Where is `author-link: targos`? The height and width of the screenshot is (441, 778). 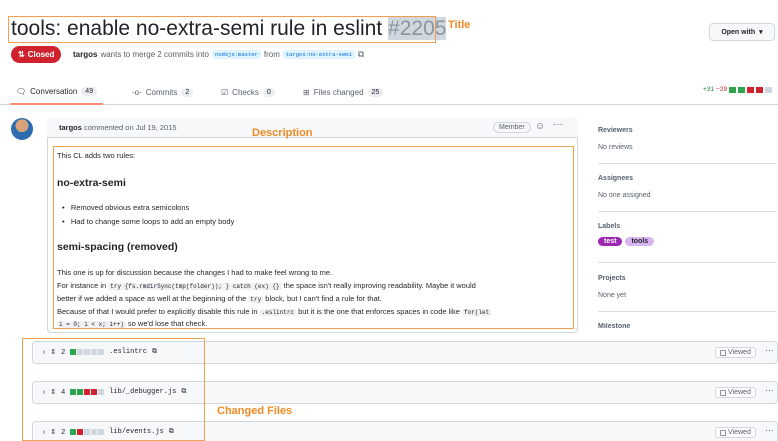 author-link: targos is located at coordinates (85, 54).